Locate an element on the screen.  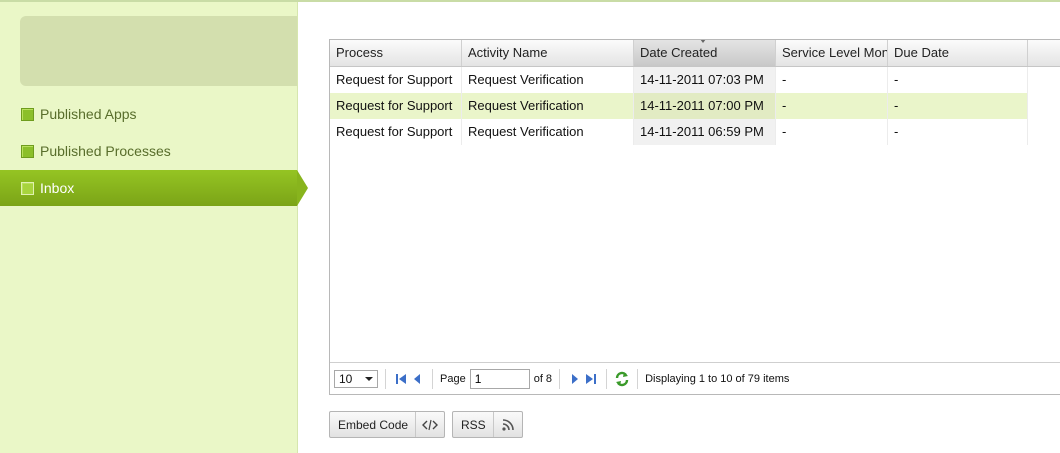
code-icon is located at coordinates (429, 424).